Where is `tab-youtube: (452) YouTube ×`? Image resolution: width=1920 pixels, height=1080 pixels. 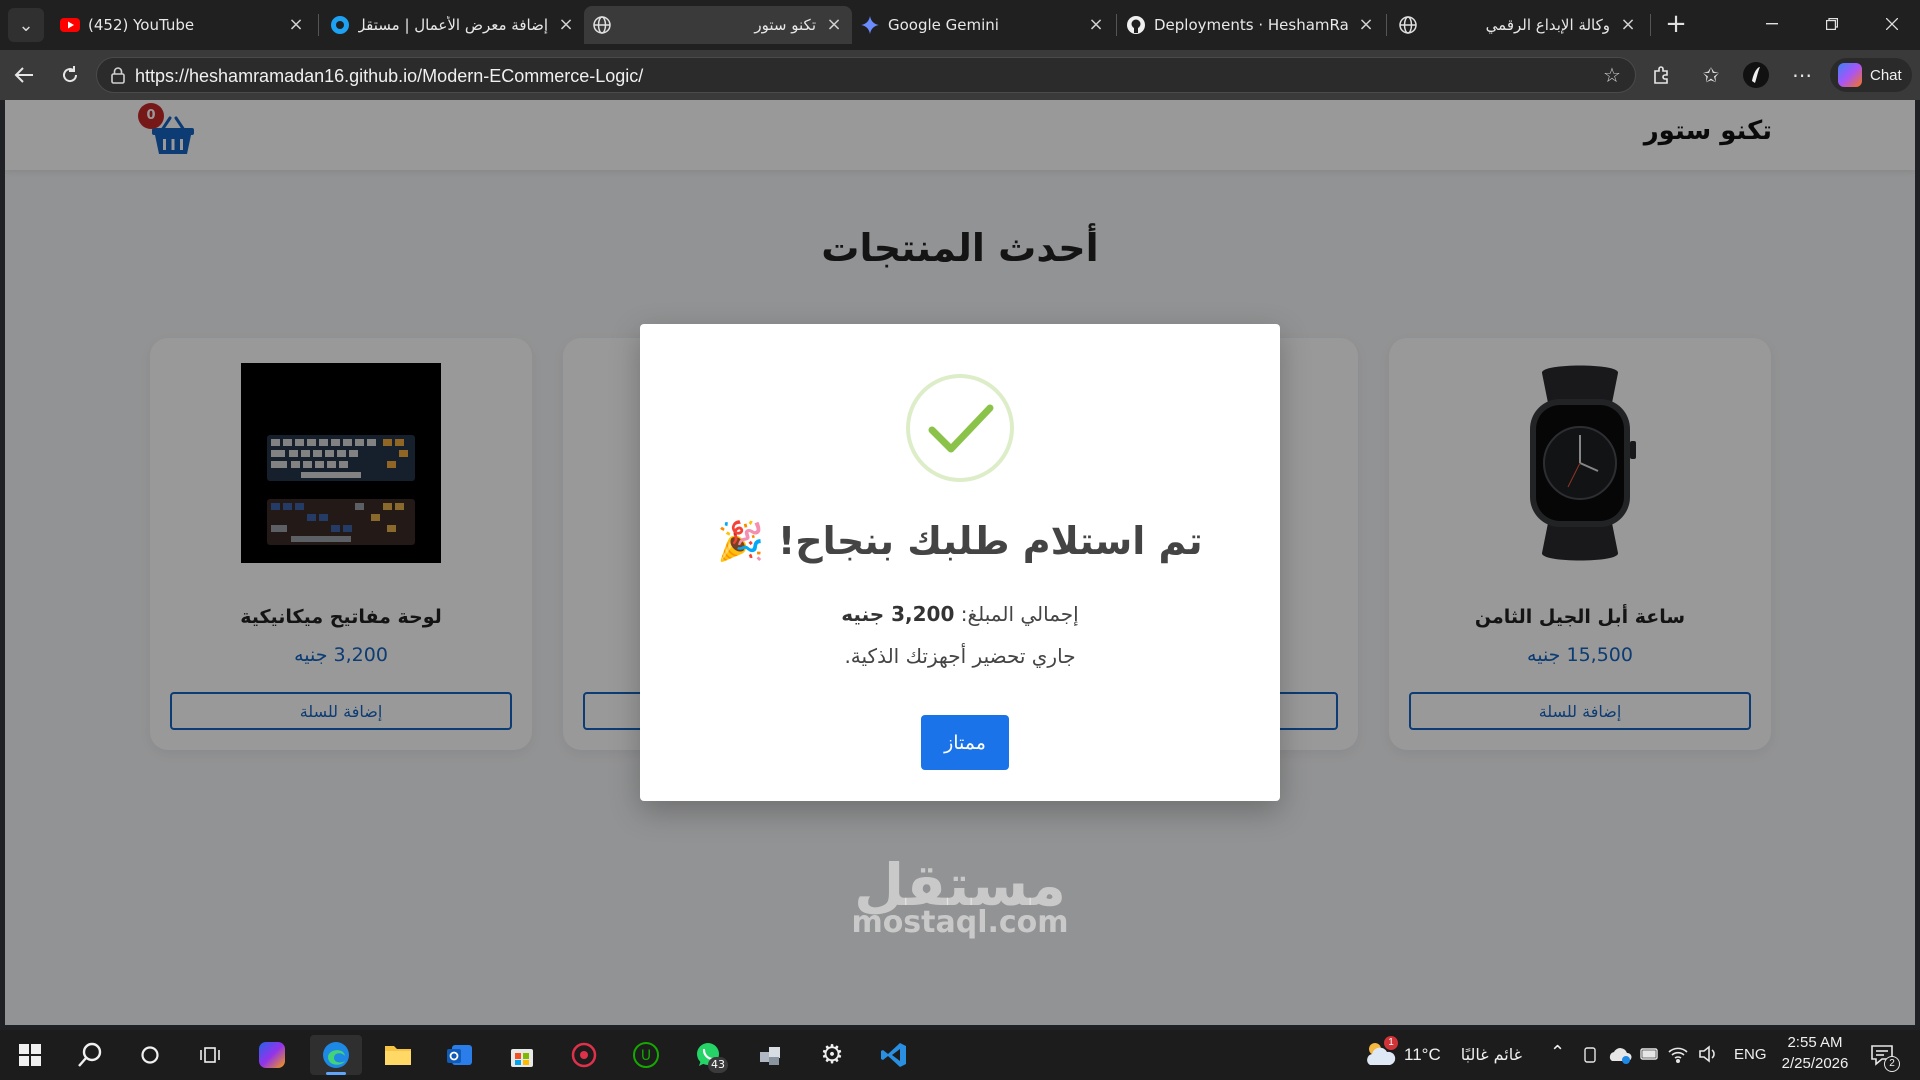 tab-youtube: (452) YouTube × is located at coordinates (183, 25).